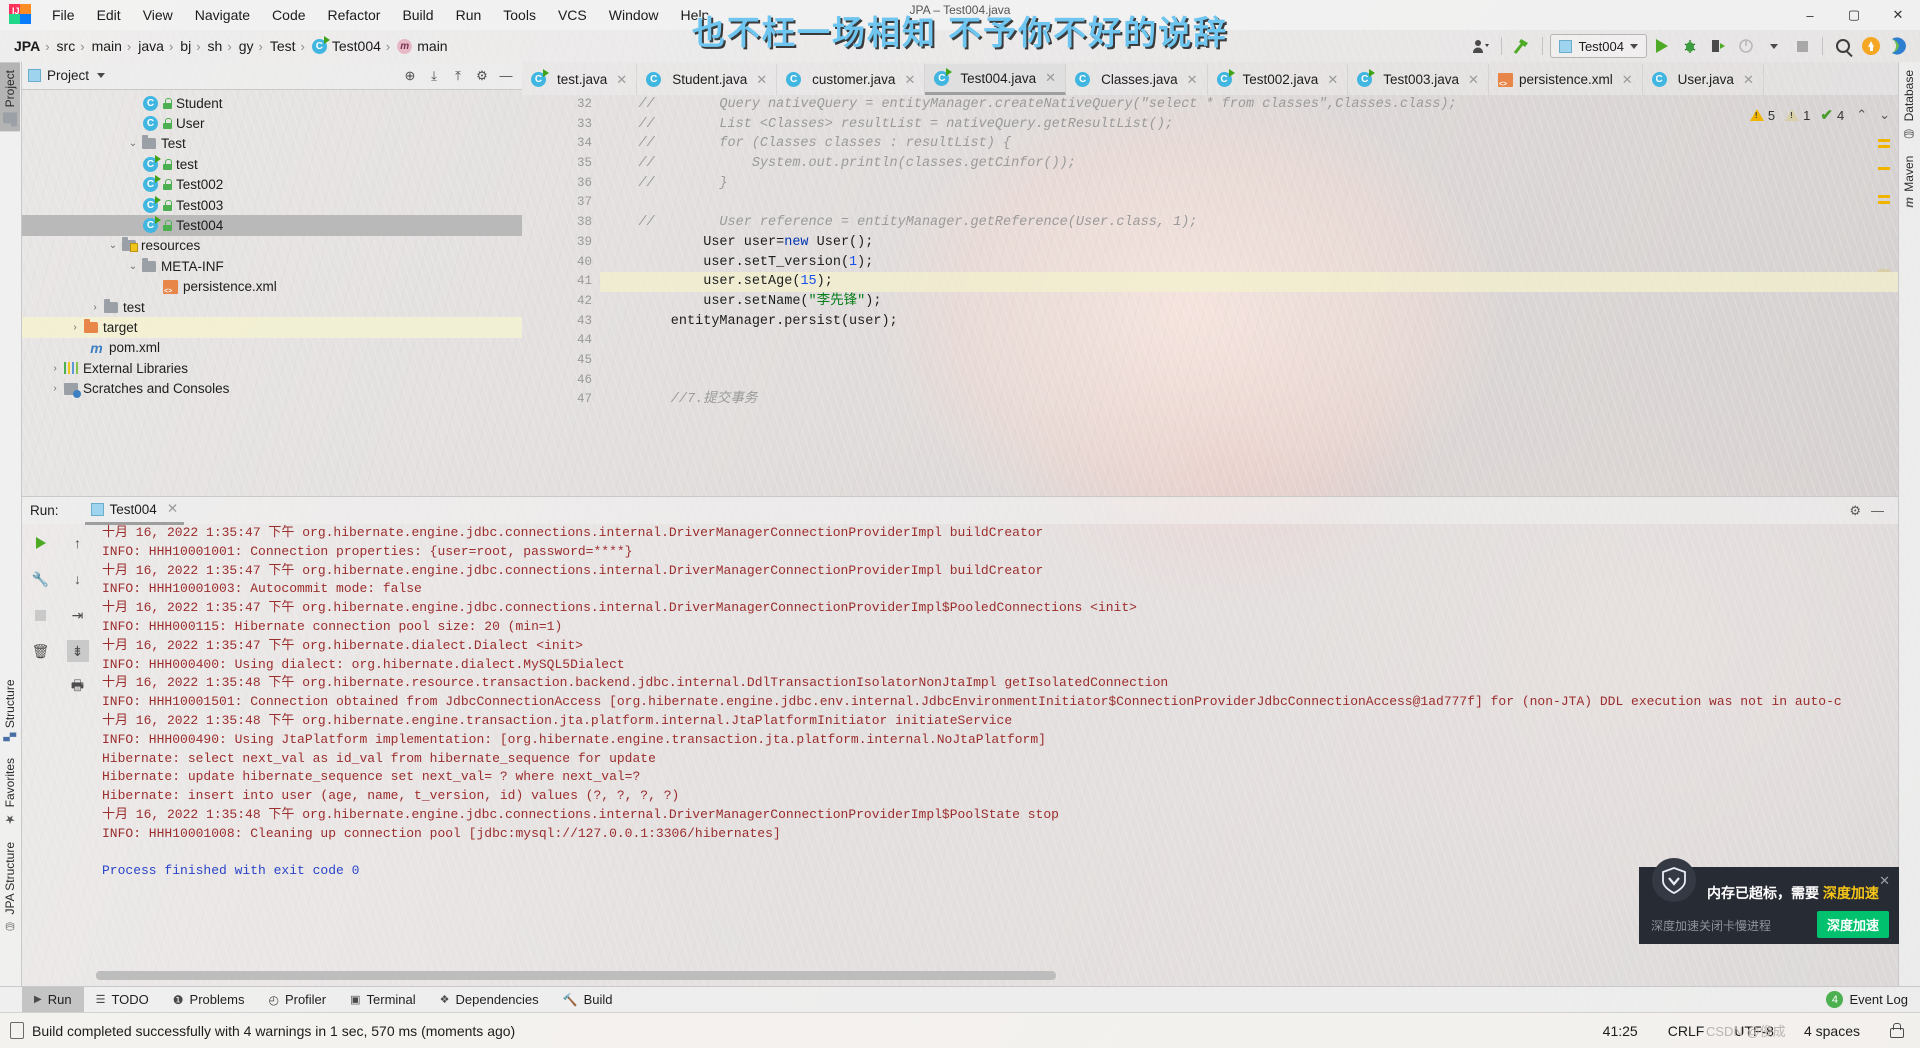 The height and width of the screenshot is (1048, 1920). I want to click on tree-item-target: › target, so click(272, 327).